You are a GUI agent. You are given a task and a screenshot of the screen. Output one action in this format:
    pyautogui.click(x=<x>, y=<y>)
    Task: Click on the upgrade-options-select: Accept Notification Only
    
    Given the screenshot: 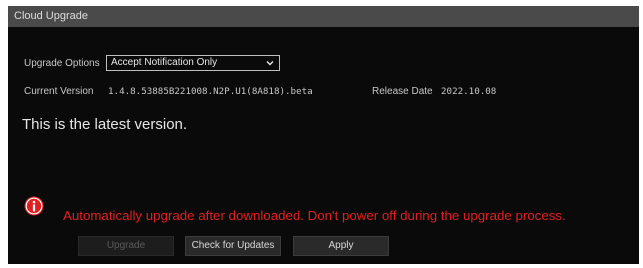 What is the action you would take?
    pyautogui.click(x=193, y=63)
    